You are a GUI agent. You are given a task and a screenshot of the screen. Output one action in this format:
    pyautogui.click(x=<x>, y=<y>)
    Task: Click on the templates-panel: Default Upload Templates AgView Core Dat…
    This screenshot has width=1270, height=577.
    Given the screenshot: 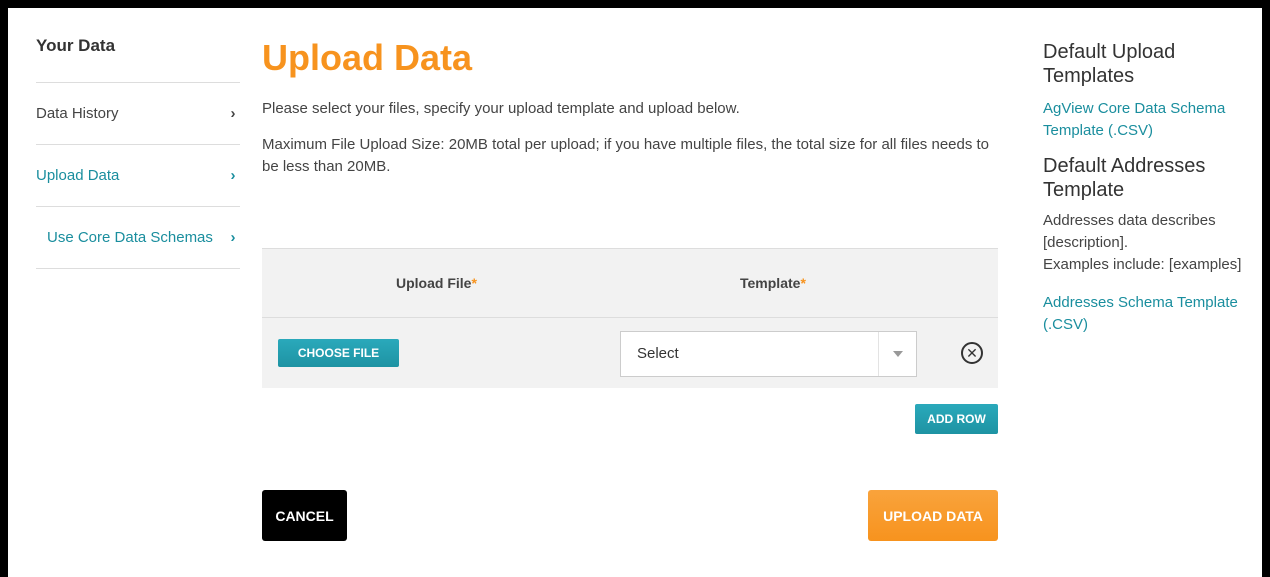 What is the action you would take?
    pyautogui.click(x=1145, y=188)
    